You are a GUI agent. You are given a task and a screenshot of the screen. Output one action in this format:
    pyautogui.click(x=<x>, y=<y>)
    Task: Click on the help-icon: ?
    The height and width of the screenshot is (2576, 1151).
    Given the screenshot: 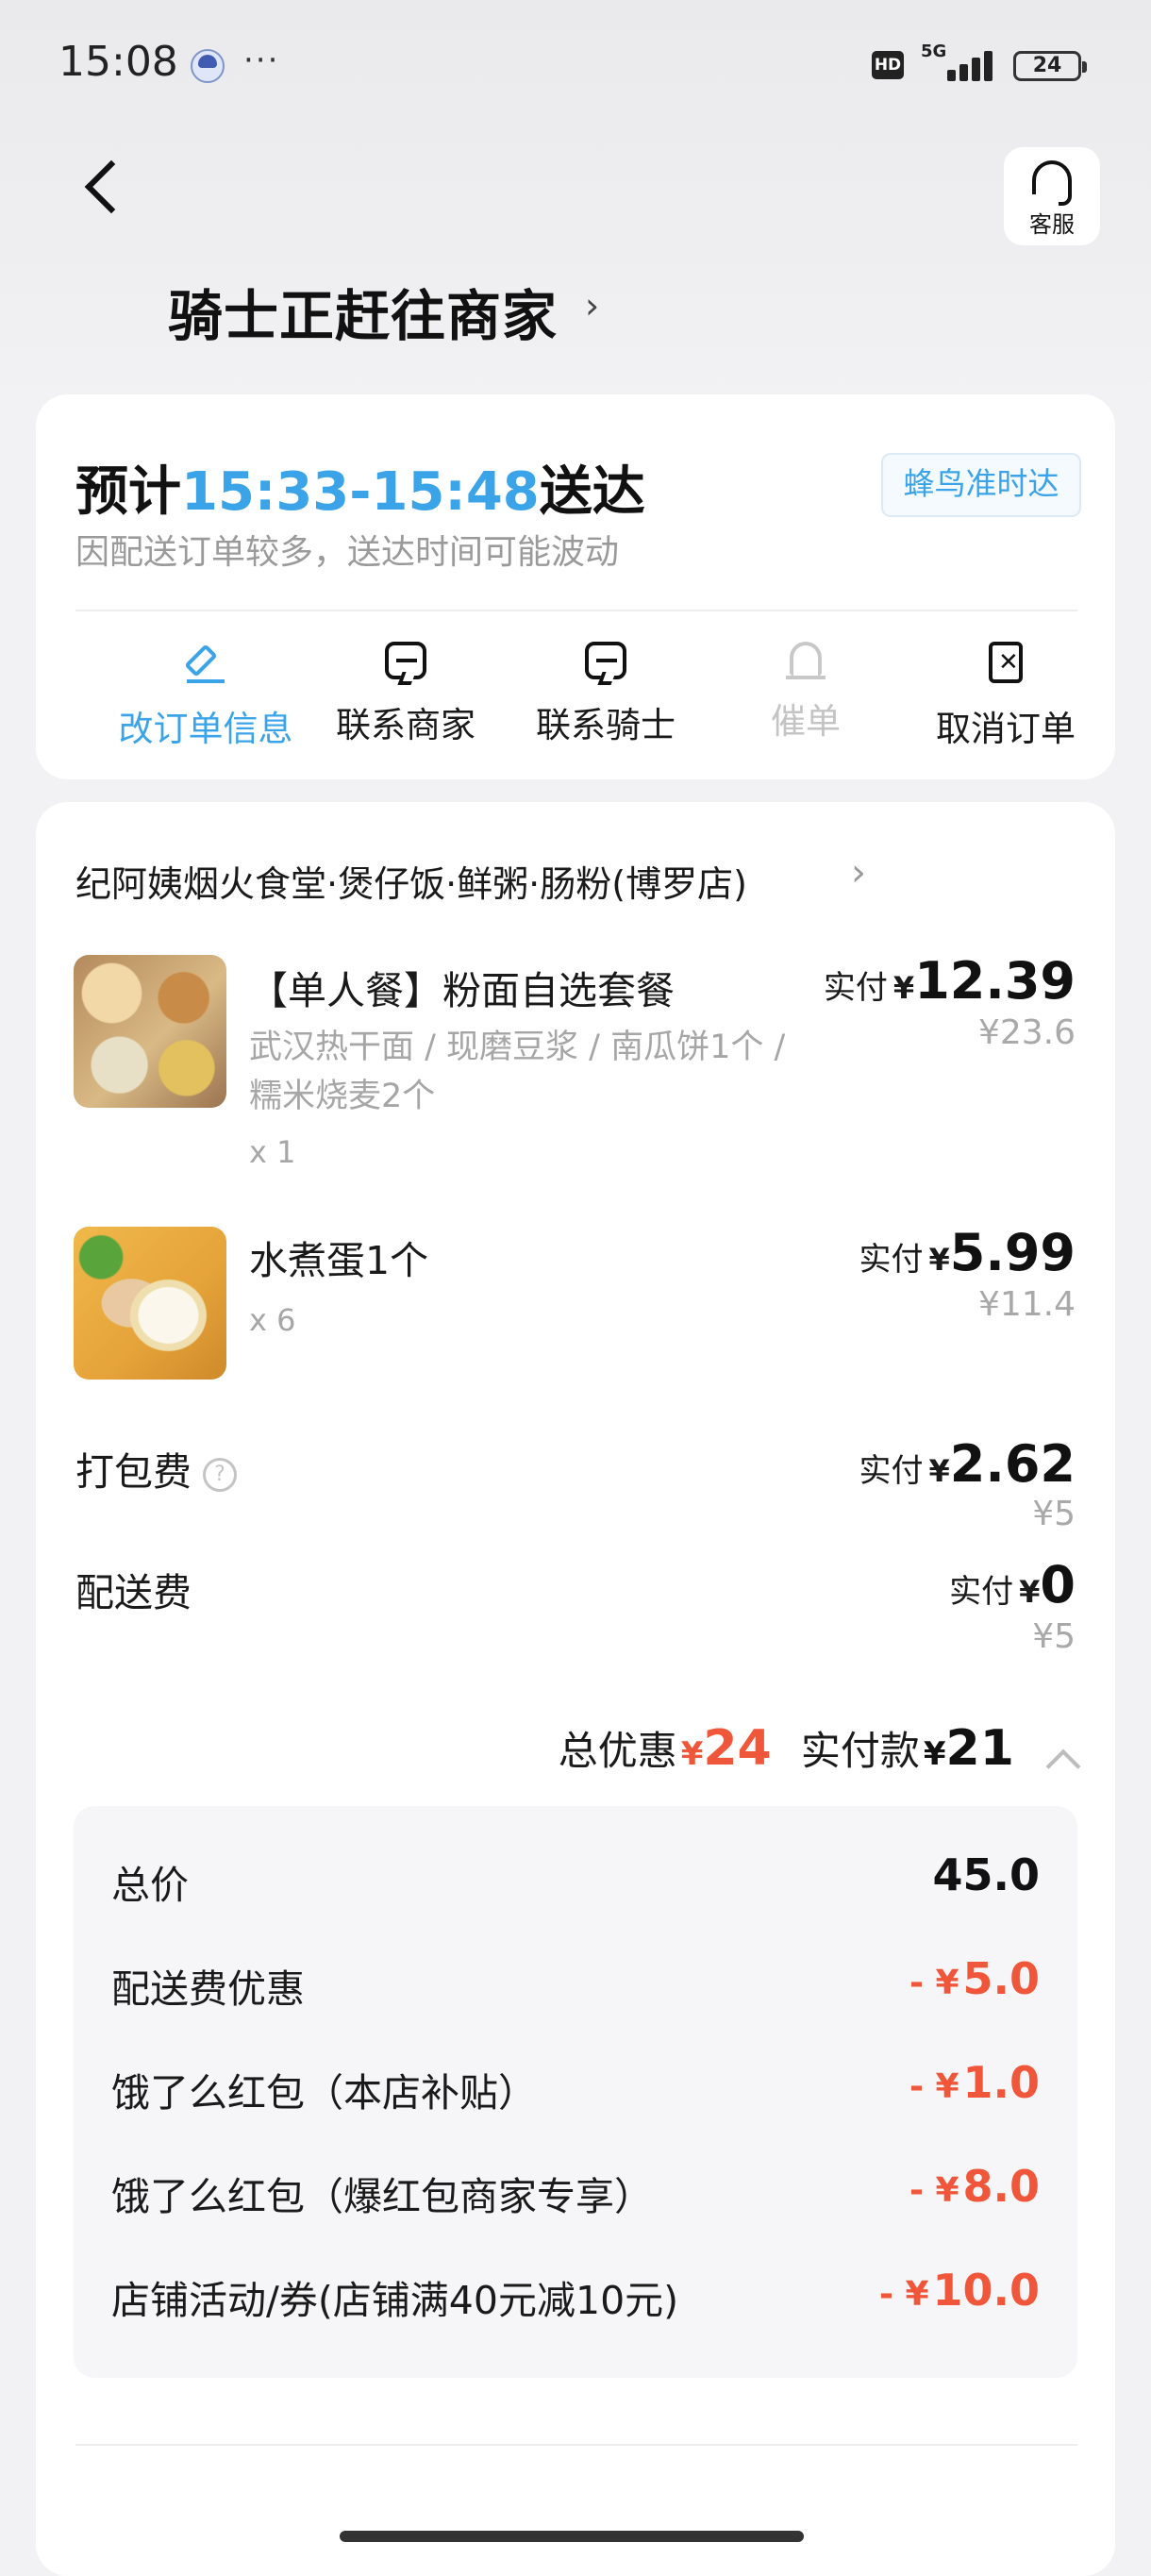 What is the action you would take?
    pyautogui.click(x=220, y=1475)
    